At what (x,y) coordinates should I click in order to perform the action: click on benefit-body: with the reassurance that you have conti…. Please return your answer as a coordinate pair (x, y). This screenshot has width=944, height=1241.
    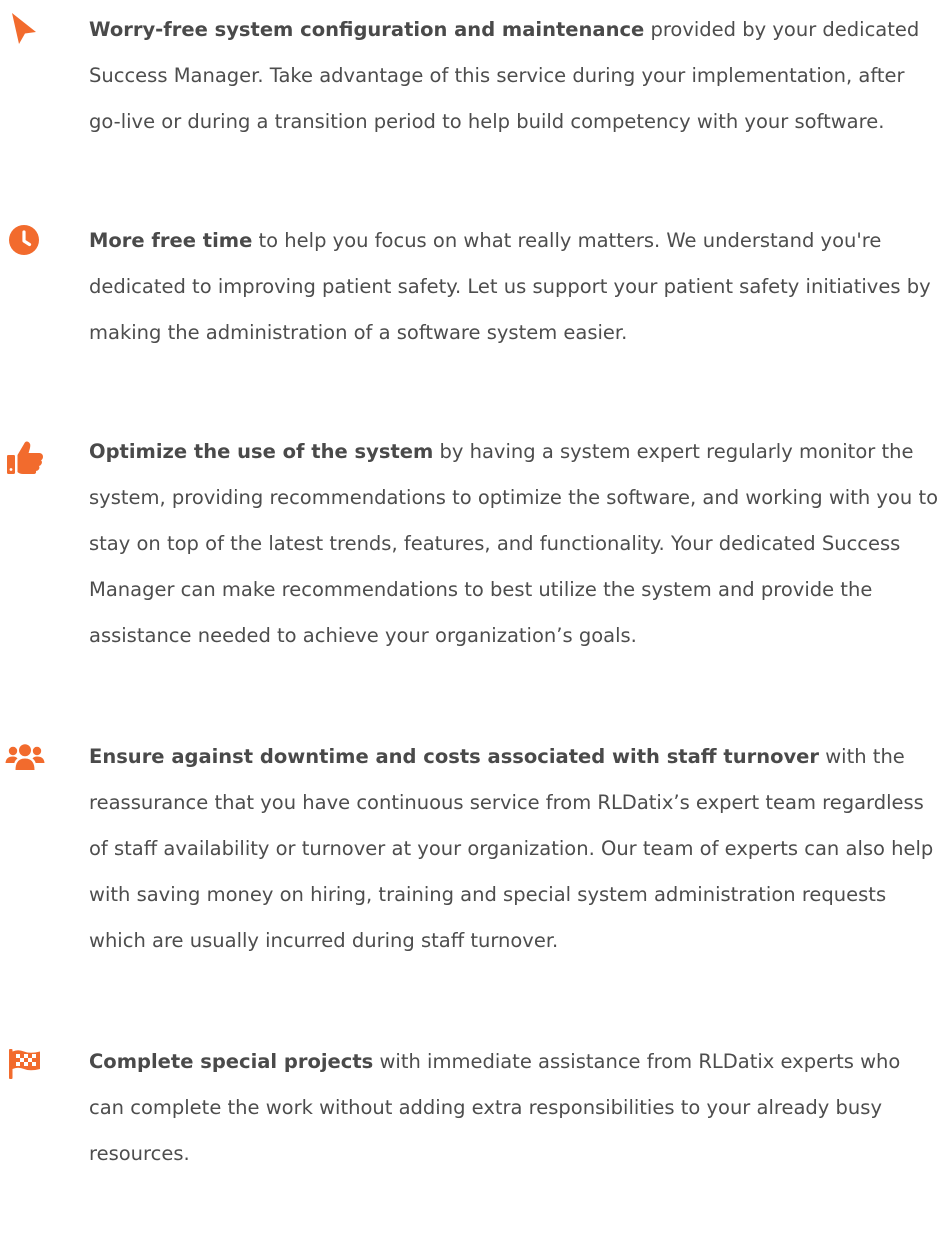
    Looking at the image, I should click on (511, 848).